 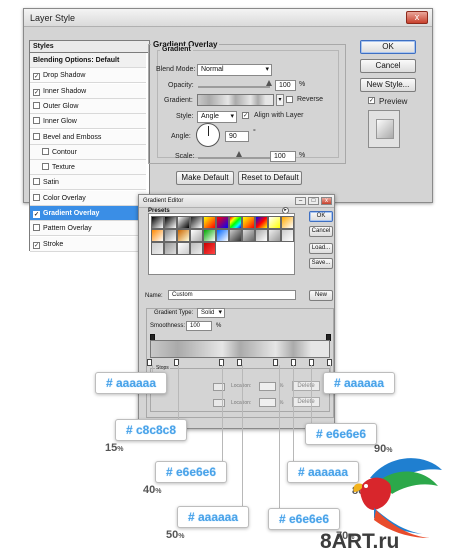 I want to click on style-item-inner-glow: Inner Glow, so click(x=88, y=122).